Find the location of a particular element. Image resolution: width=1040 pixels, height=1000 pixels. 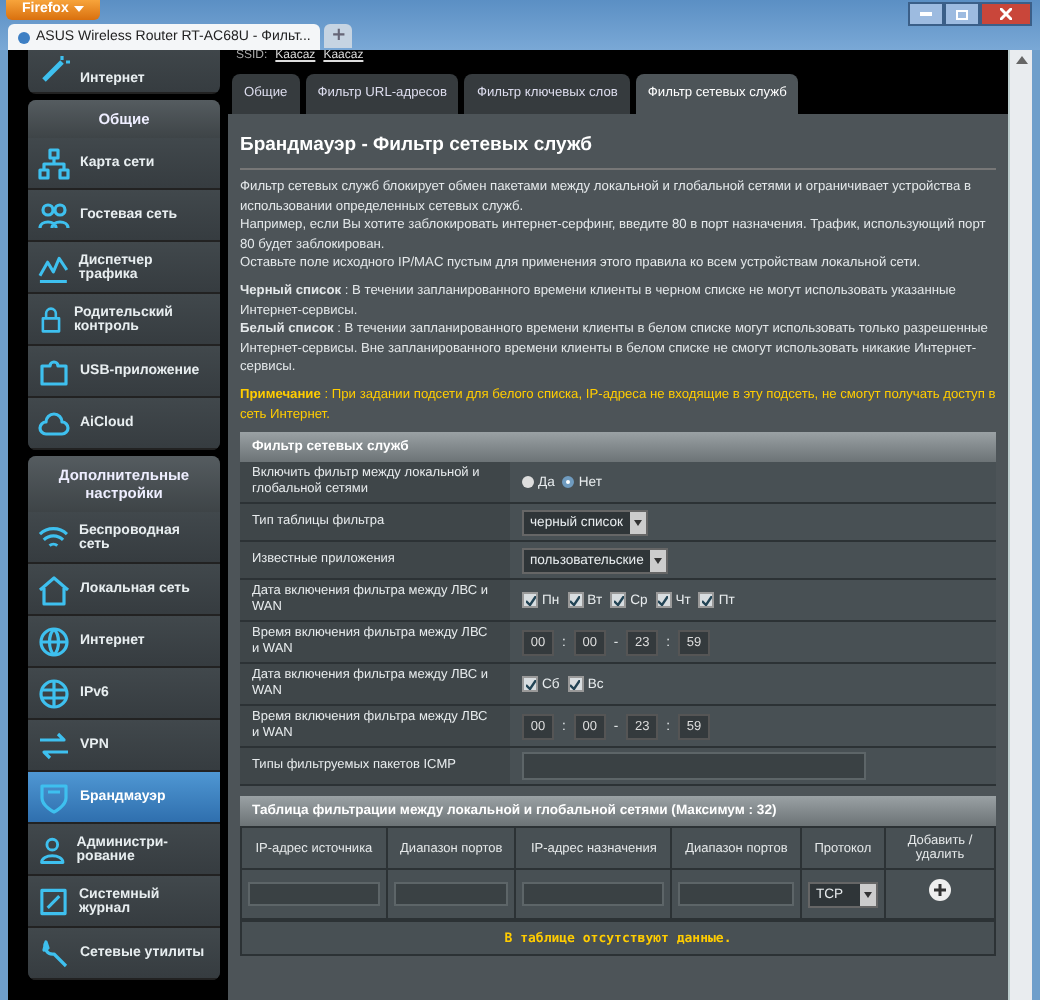

wand-icon is located at coordinates (54, 70).